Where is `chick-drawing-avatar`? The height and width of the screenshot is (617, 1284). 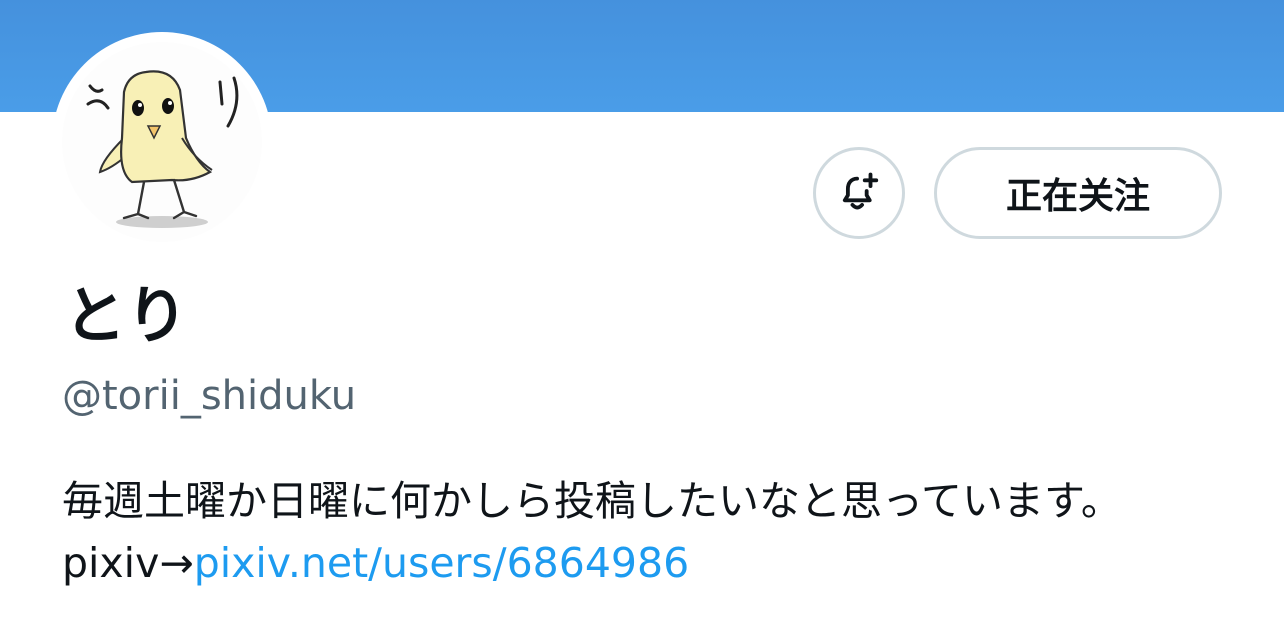
chick-drawing-avatar is located at coordinates (162, 142).